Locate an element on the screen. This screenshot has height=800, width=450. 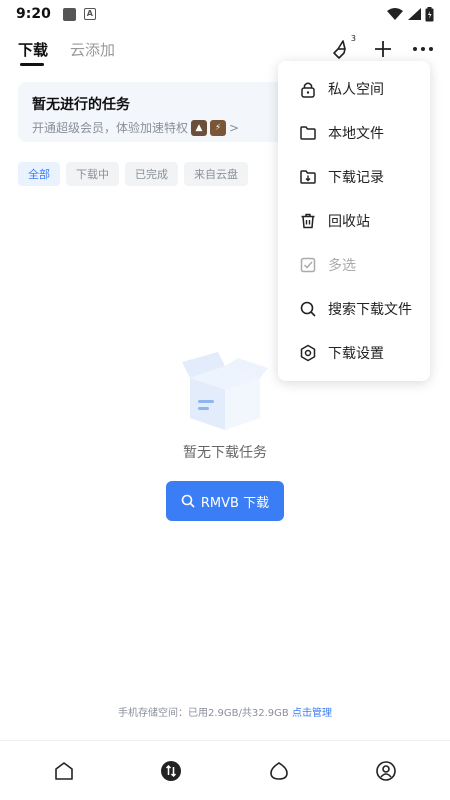
broom-icon is located at coordinates (339, 49).